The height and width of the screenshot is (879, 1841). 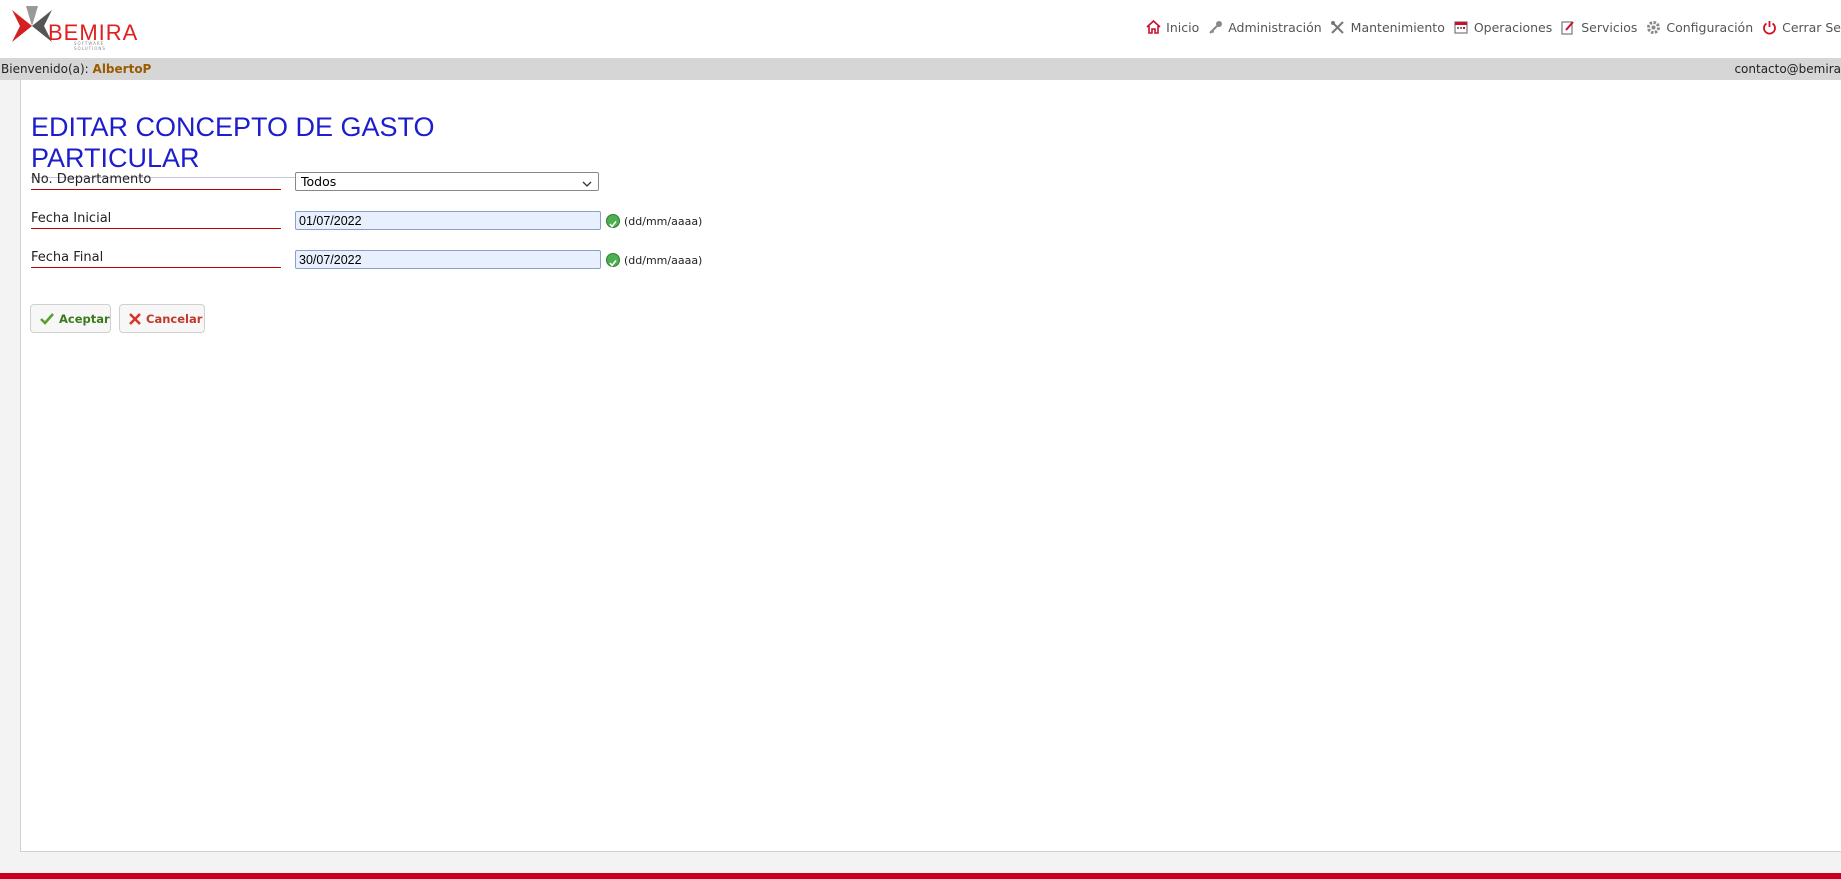 I want to click on calendar-icon, so click(x=1461, y=27).